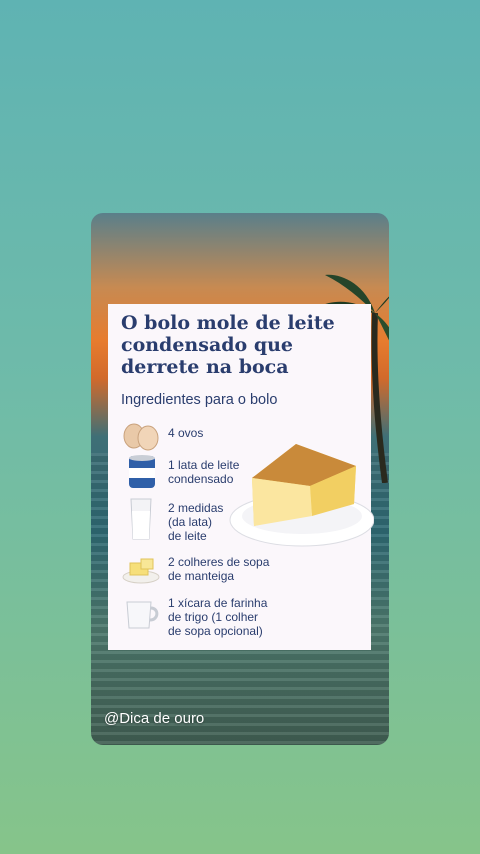 The height and width of the screenshot is (854, 480). Describe the element at coordinates (219, 569) in the screenshot. I see `ingredient-text: 2 colheres de sopa de manteiga` at that location.